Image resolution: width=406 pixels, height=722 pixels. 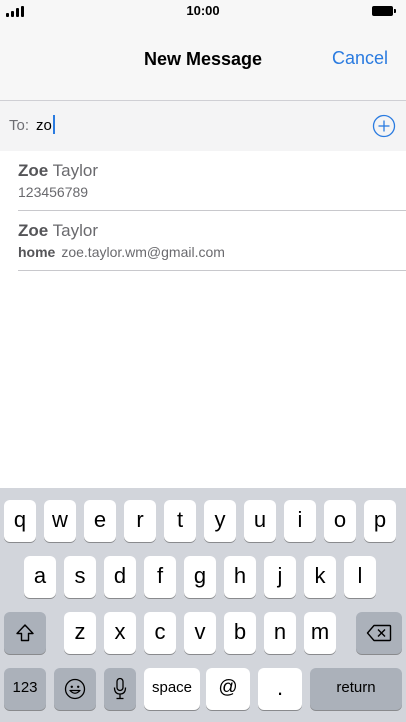 I want to click on status-bar: 10:00, so click(x=203, y=11).